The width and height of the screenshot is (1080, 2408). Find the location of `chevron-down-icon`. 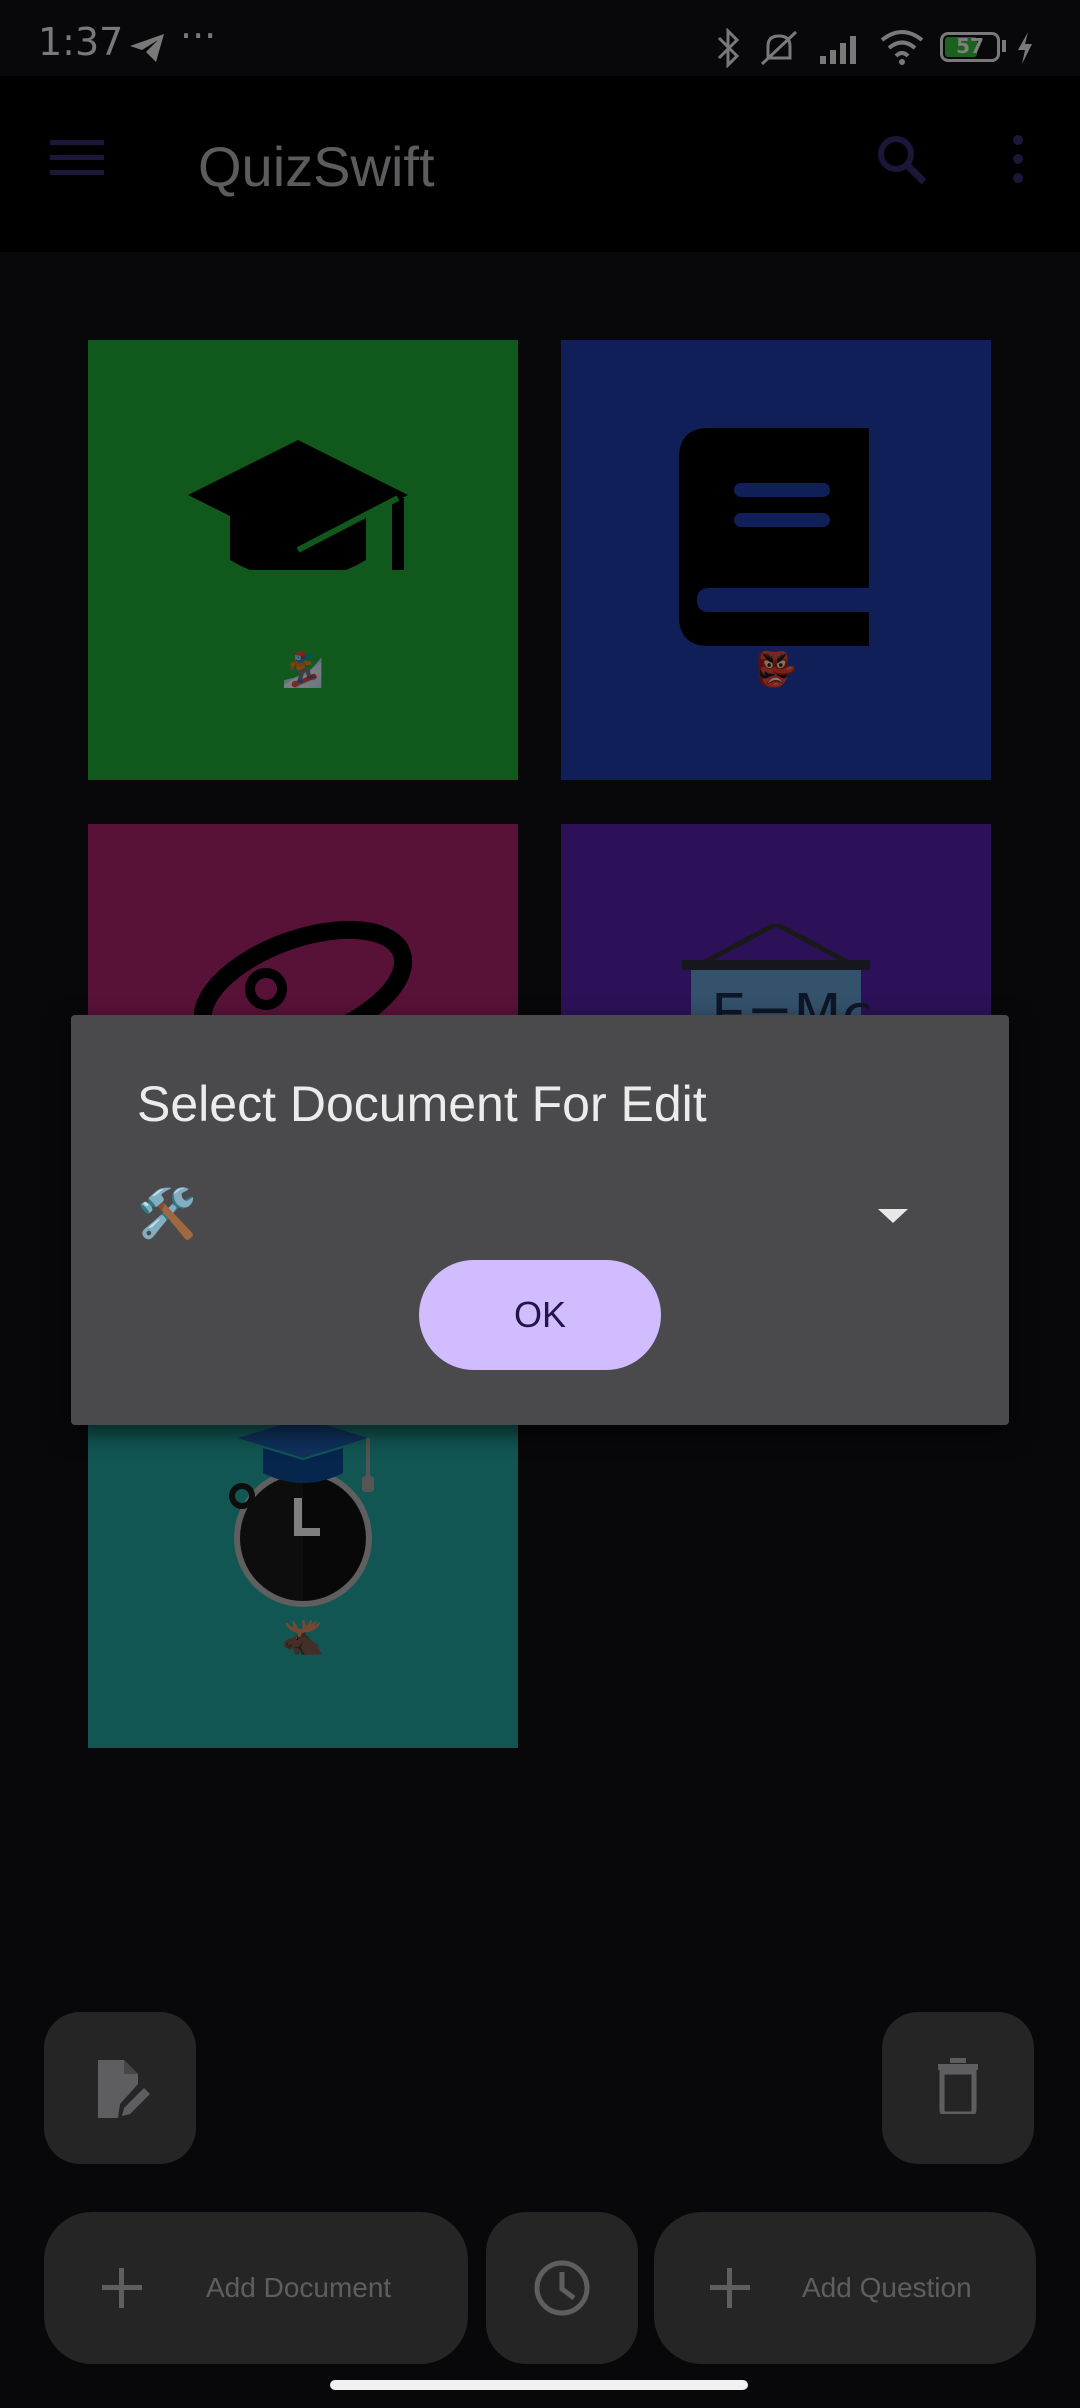

chevron-down-icon is located at coordinates (893, 1216).